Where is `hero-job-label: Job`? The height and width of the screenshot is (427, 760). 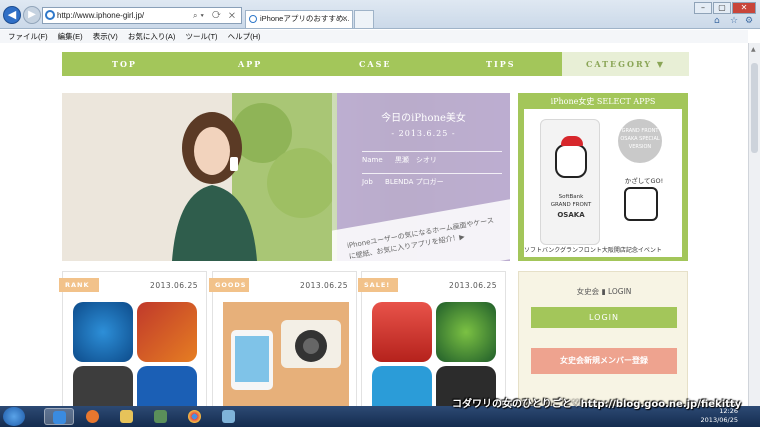 hero-job-label: Job is located at coordinates (367, 182).